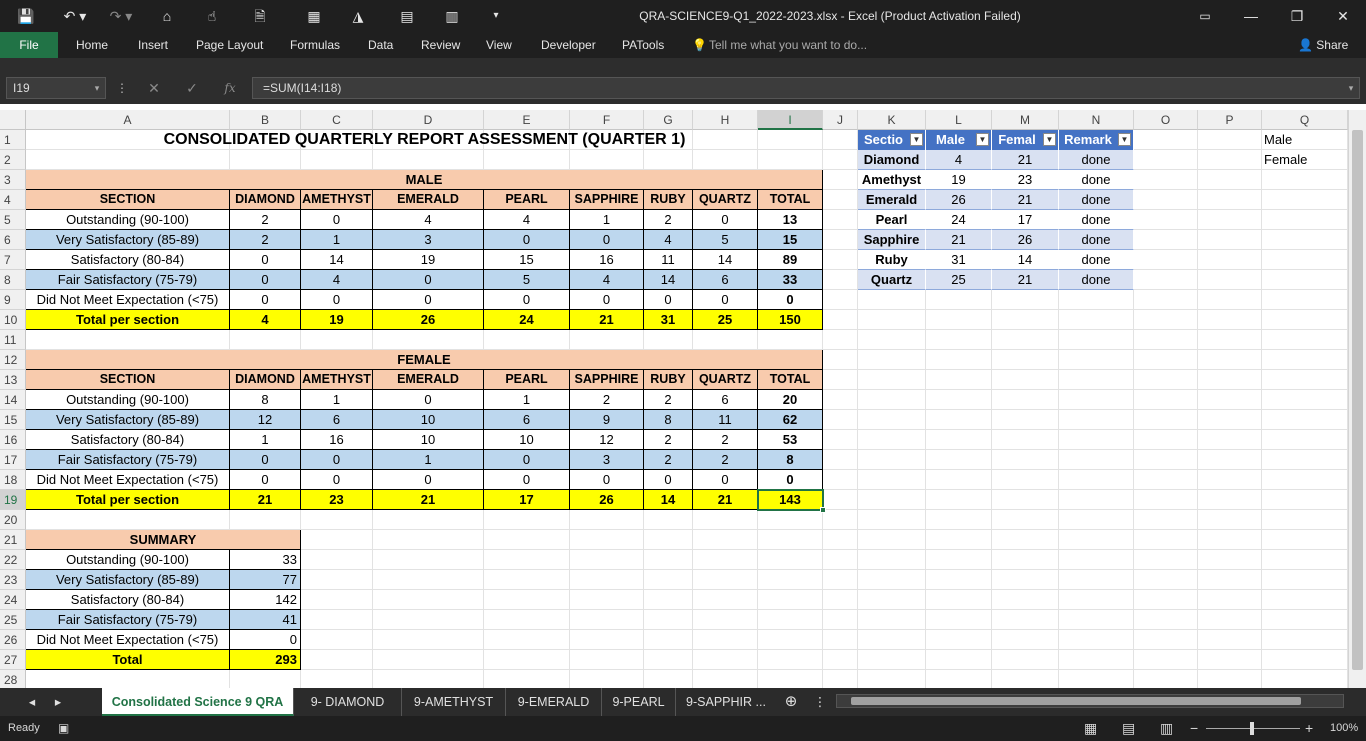 The image size is (1366, 741). Describe the element at coordinates (790, 120) in the screenshot. I see `column-header-i: I` at that location.